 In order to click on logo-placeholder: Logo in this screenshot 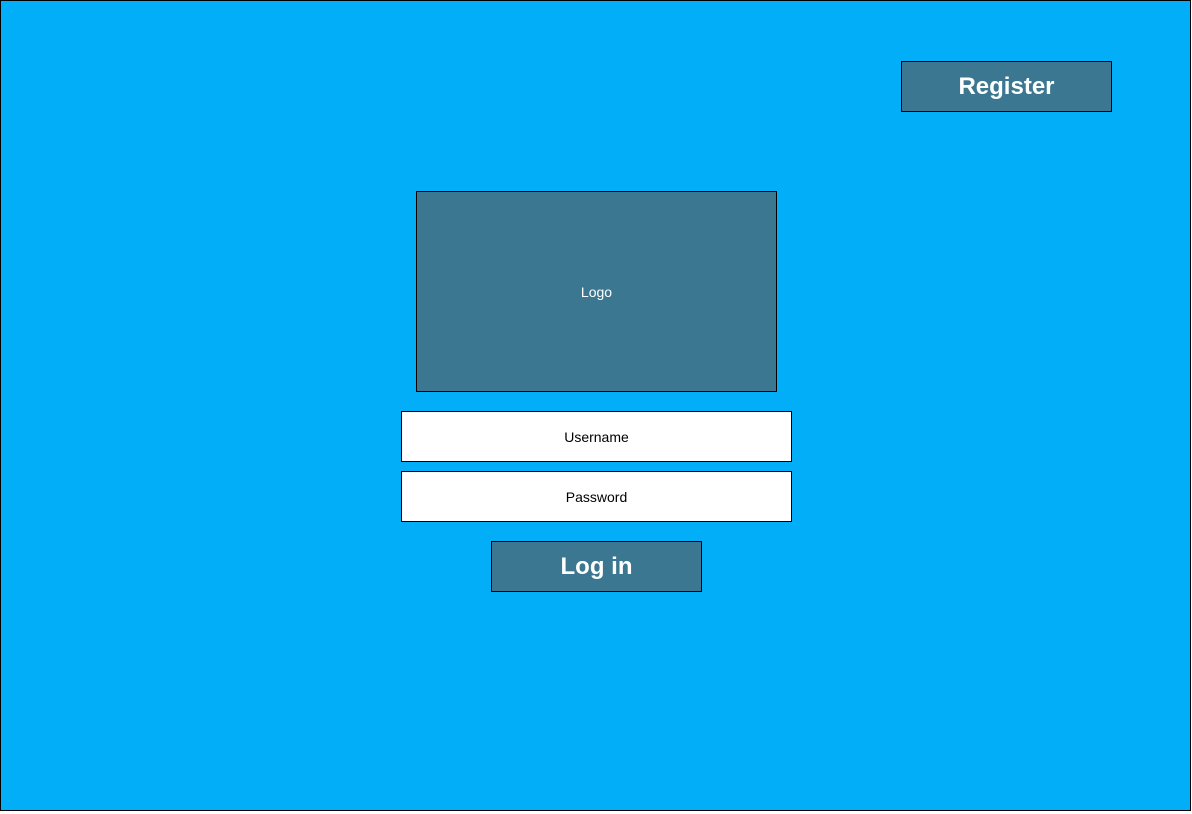, I will do `click(596, 291)`.